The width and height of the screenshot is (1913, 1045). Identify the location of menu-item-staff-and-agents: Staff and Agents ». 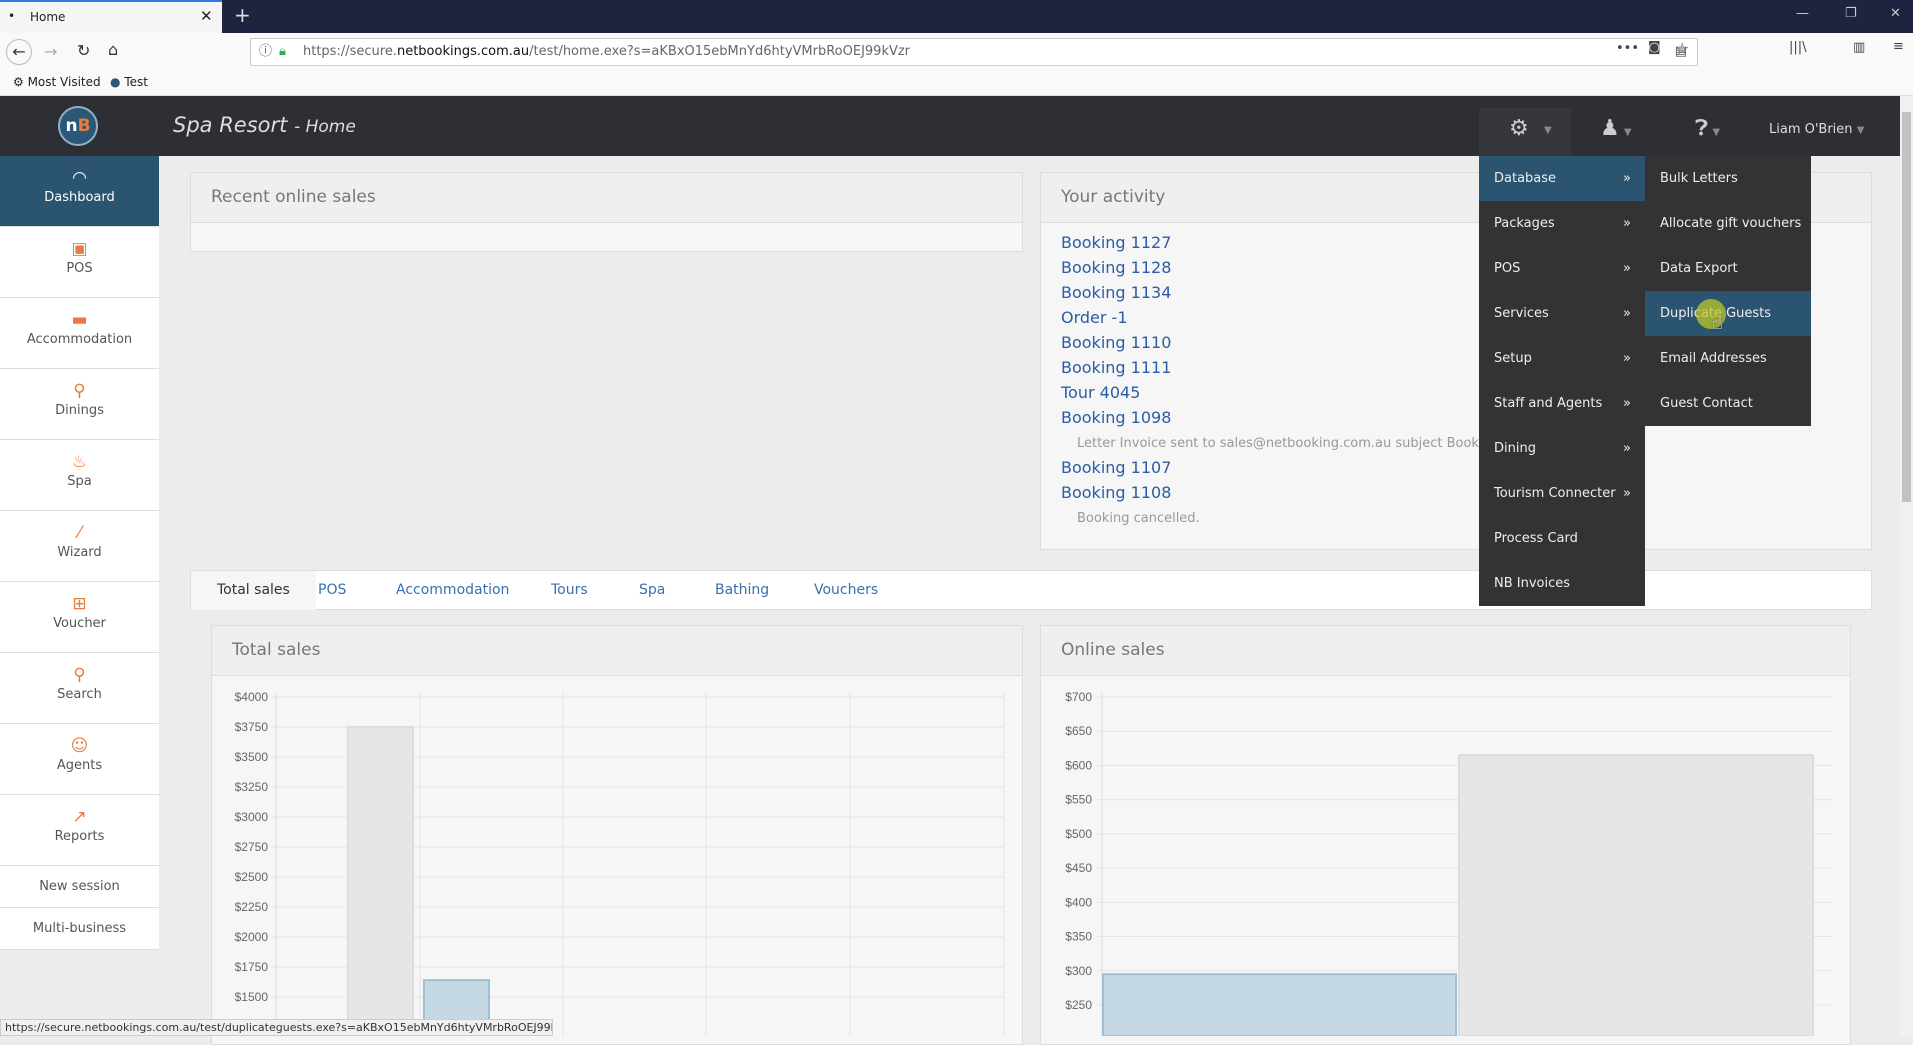
(1562, 403).